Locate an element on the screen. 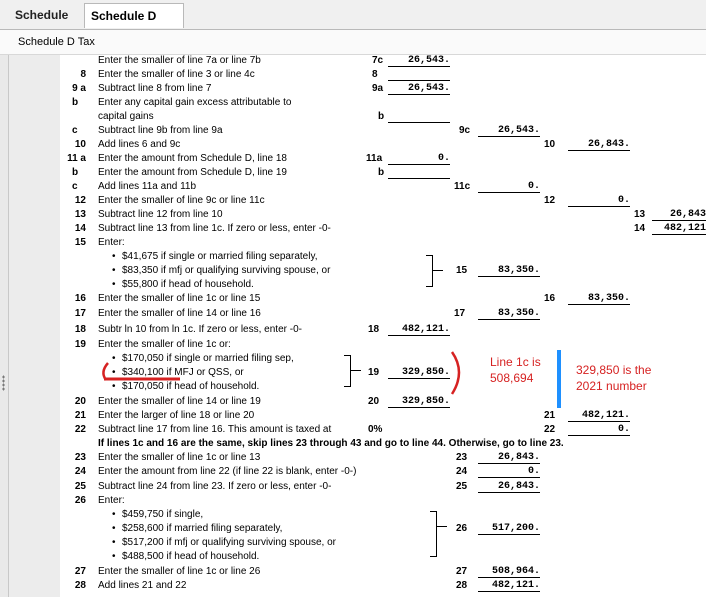 The height and width of the screenshot is (597, 706). red-bracket-left is located at coordinates (105, 371).